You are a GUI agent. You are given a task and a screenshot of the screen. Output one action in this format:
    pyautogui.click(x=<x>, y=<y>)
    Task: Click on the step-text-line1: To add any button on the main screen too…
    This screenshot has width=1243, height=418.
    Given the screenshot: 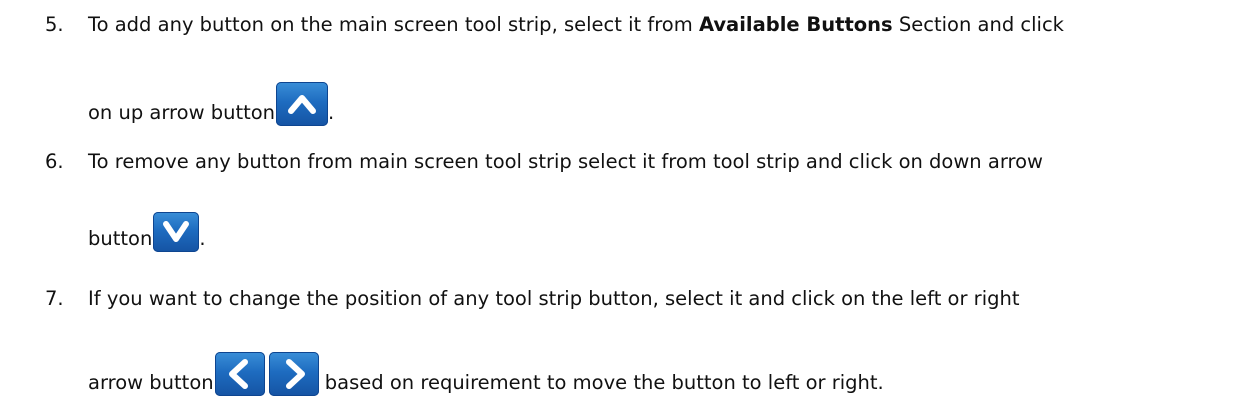 What is the action you would take?
    pyautogui.click(x=576, y=25)
    